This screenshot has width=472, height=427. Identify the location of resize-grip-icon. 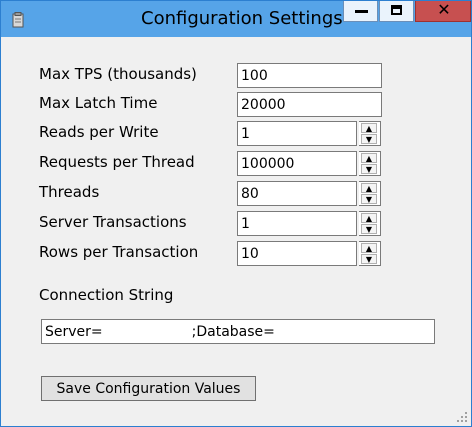
(462, 417).